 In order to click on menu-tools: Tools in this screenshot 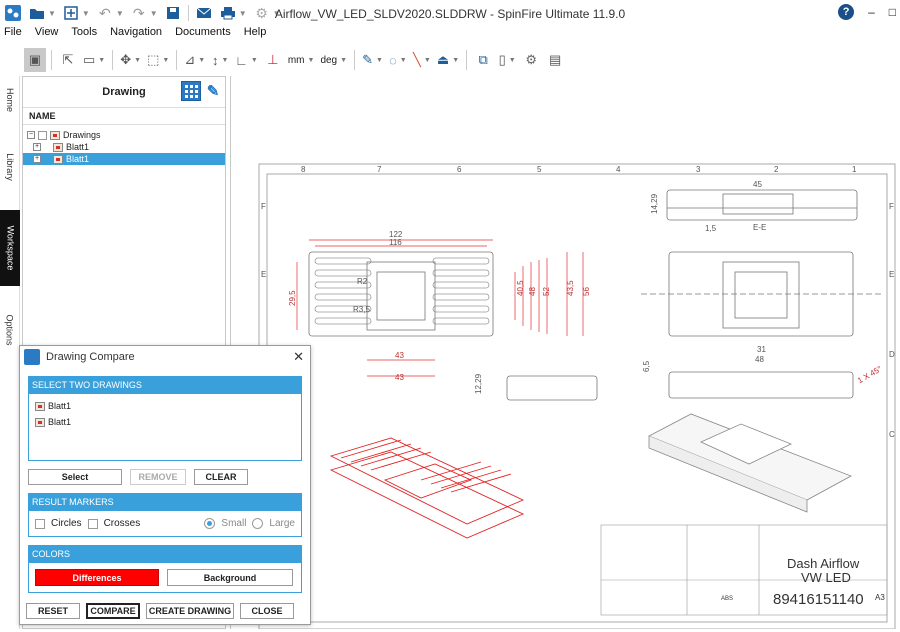, I will do `click(84, 34)`.